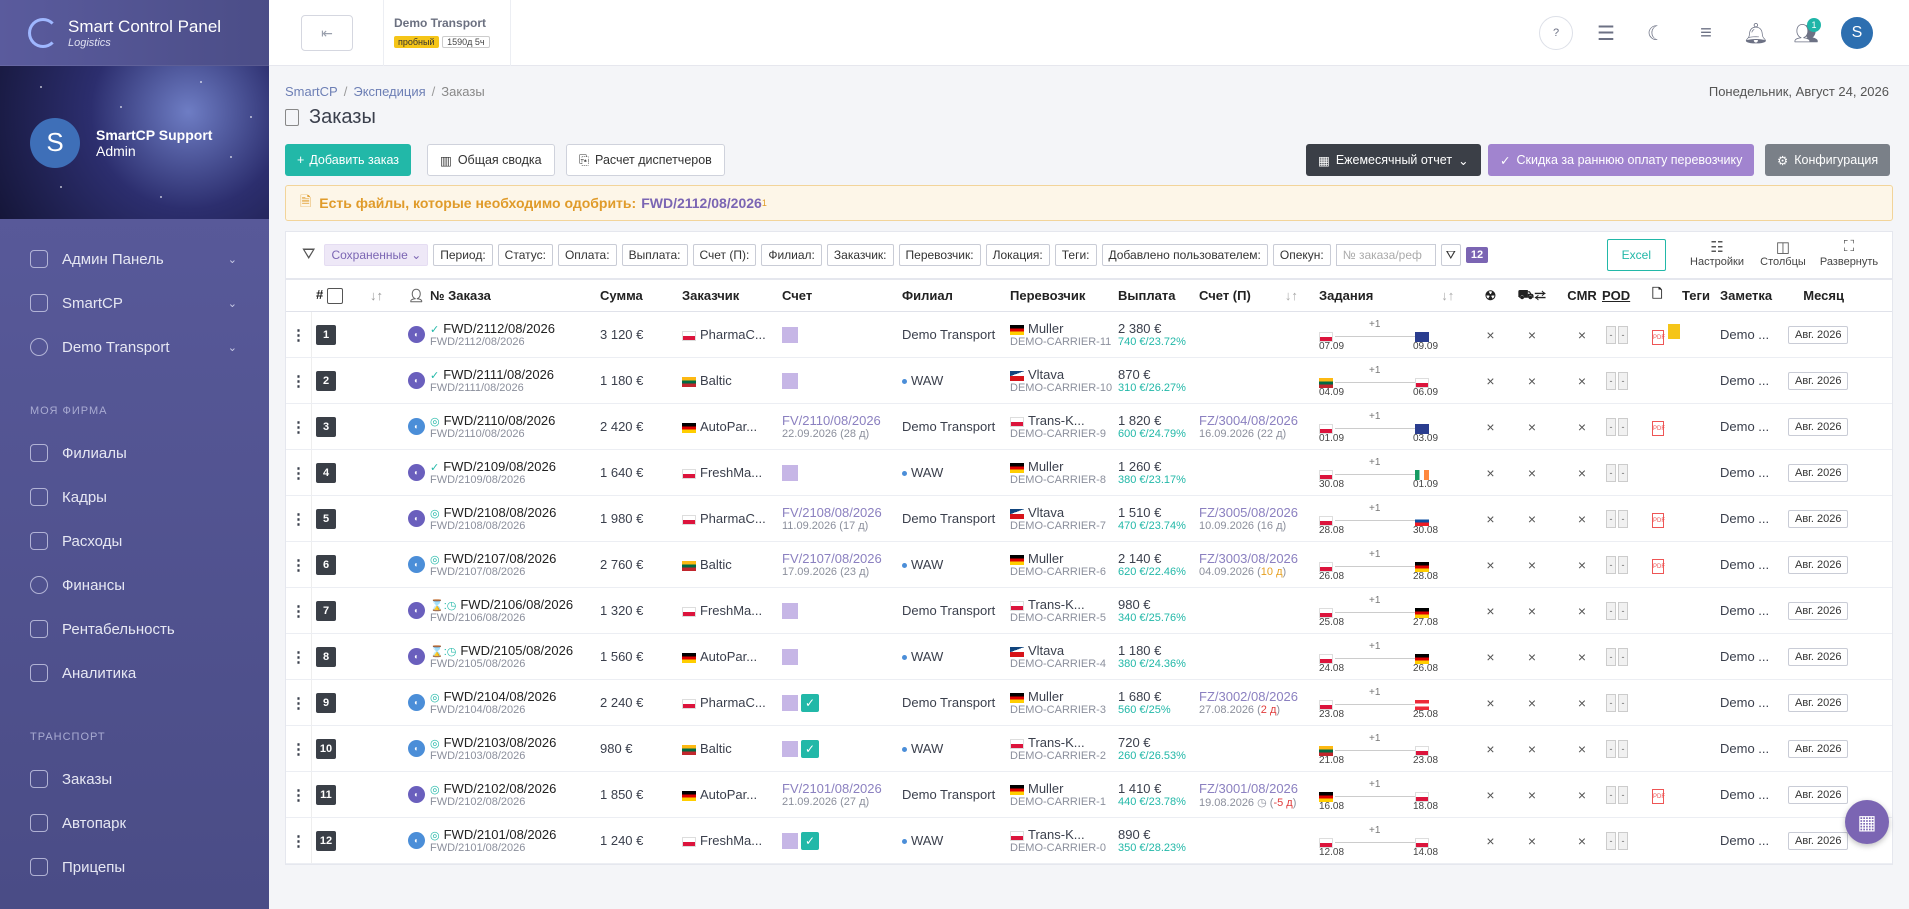  I want to click on configuration-button: ⚙ Конфигурация, so click(1828, 160).